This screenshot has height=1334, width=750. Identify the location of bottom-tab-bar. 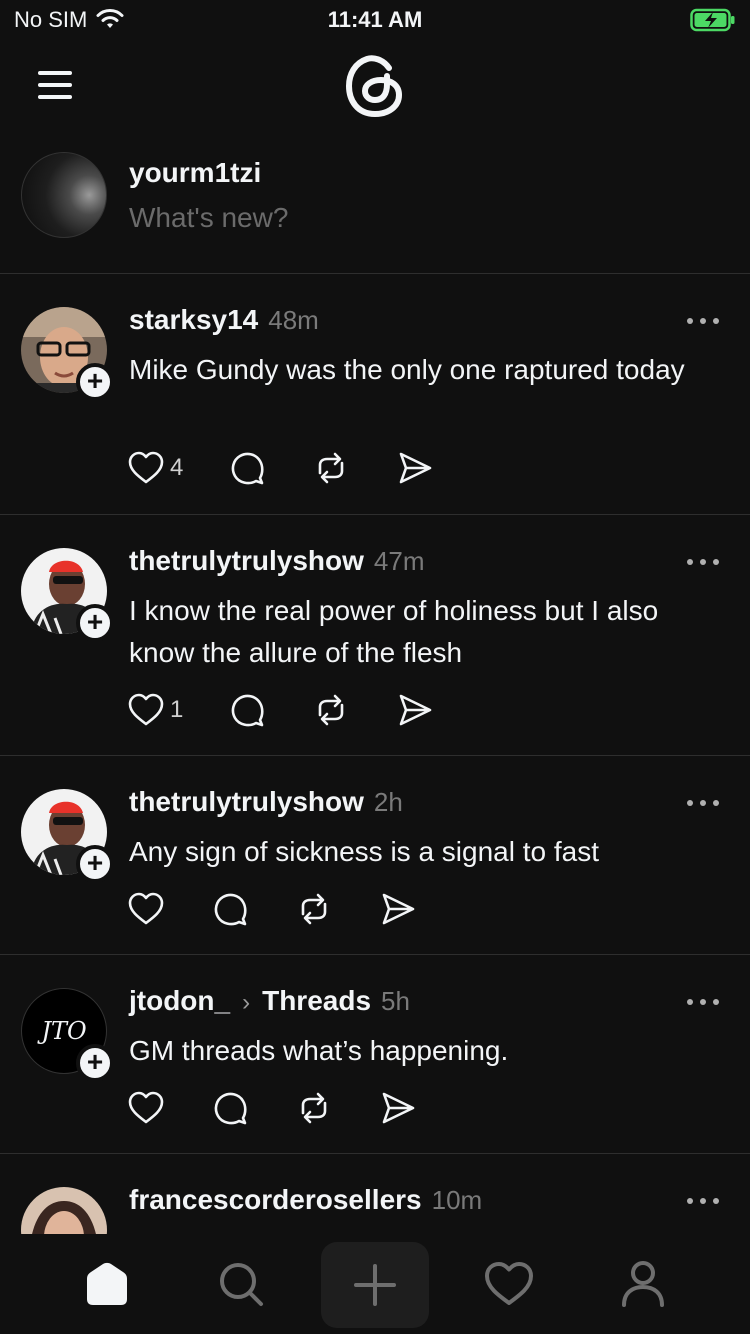
(375, 1284).